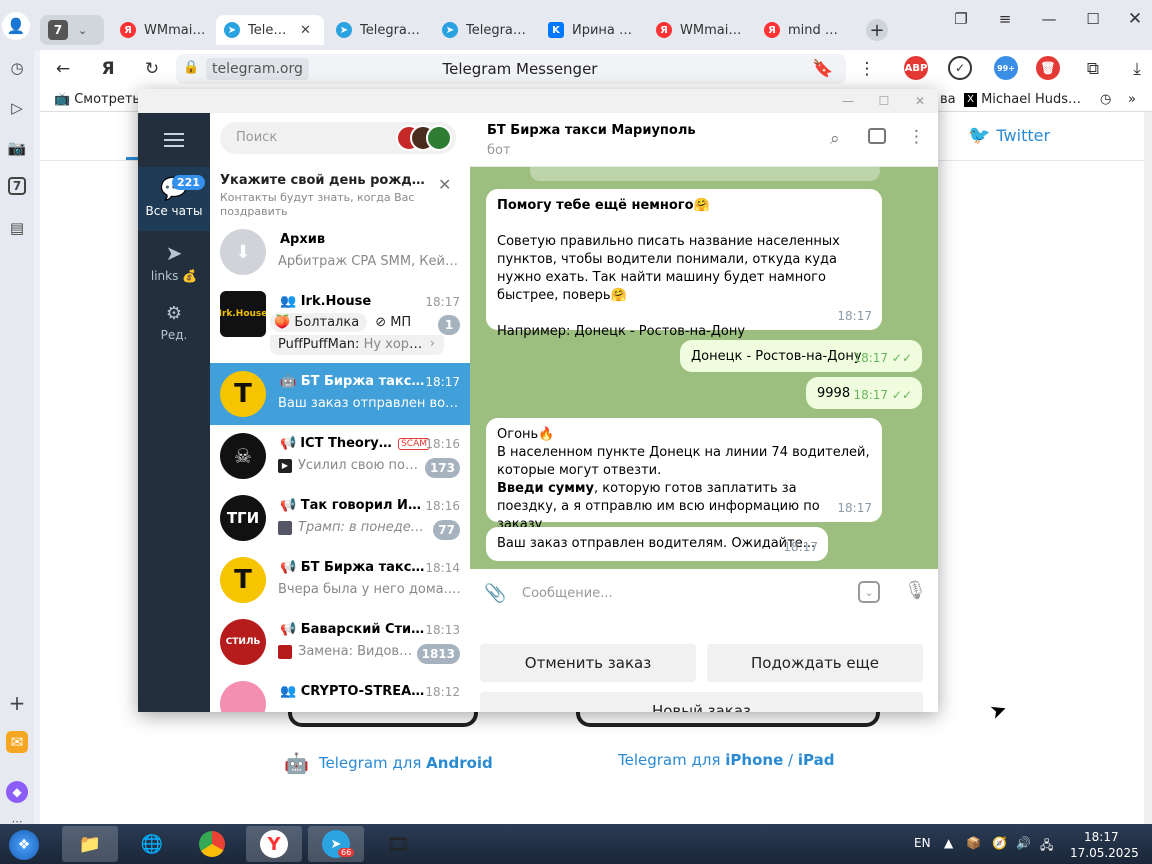  I want to click on tab-telegram-2: ➤ Telegram Web, so click(379, 30).